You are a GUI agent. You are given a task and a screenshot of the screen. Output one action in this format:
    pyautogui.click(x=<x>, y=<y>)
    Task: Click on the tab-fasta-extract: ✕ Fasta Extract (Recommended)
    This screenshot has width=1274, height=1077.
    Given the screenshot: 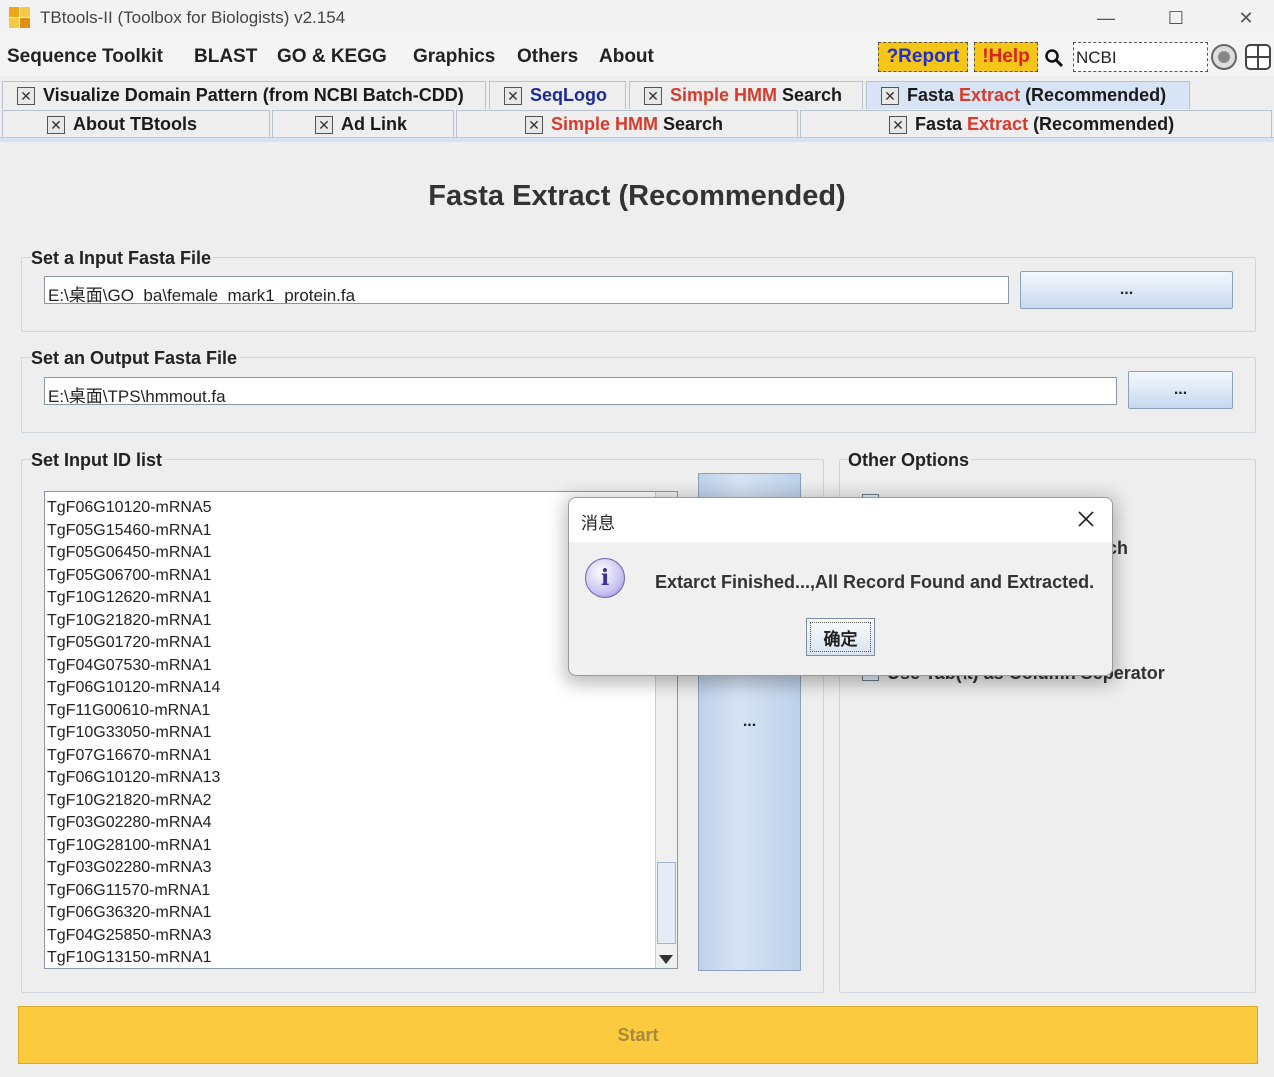 What is the action you would take?
    pyautogui.click(x=1028, y=95)
    